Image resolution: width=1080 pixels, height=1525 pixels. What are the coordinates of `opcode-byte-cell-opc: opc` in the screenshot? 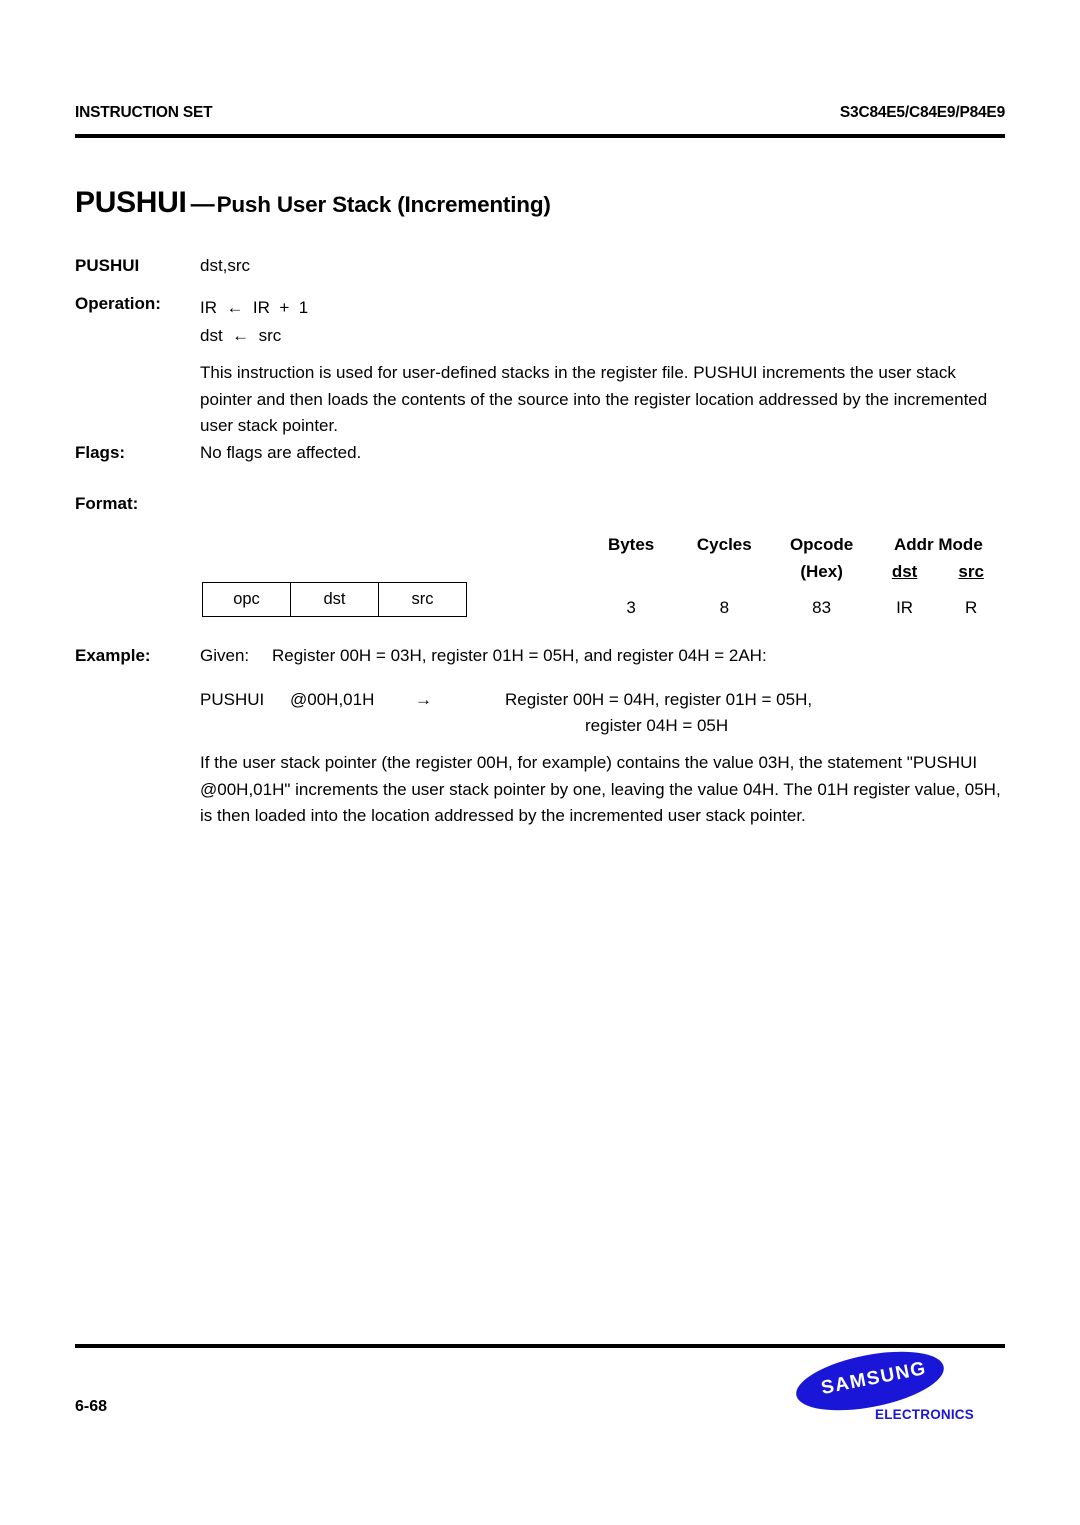 It's located at (247, 599).